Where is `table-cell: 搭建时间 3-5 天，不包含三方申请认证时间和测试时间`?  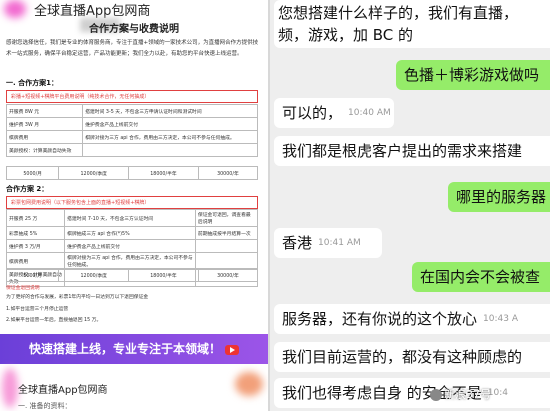
table-cell: 搭建时间 3-5 天，不包含三方申请认证时间和测试时间 is located at coordinates (170, 111).